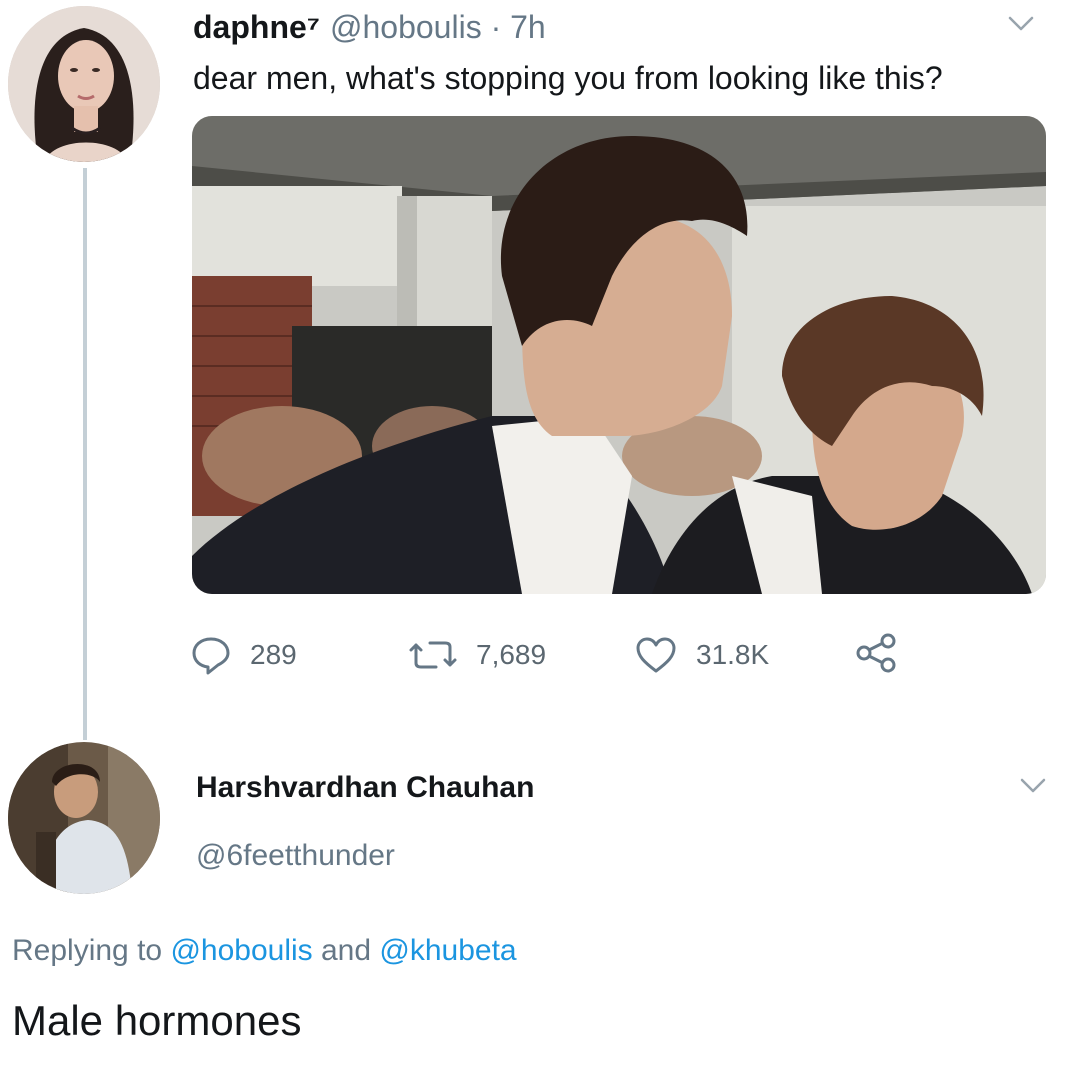 The height and width of the screenshot is (1070, 1080). What do you see at coordinates (733, 654) in the screenshot?
I see `like-count: 31.8K` at bounding box center [733, 654].